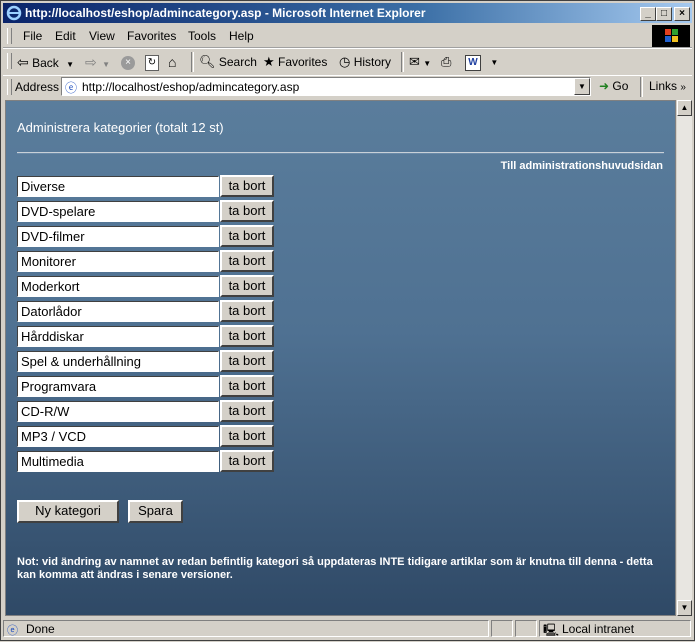 Image resolution: width=695 pixels, height=642 pixels. Describe the element at coordinates (598, 629) in the screenshot. I see `zone-text: Local intranet` at that location.